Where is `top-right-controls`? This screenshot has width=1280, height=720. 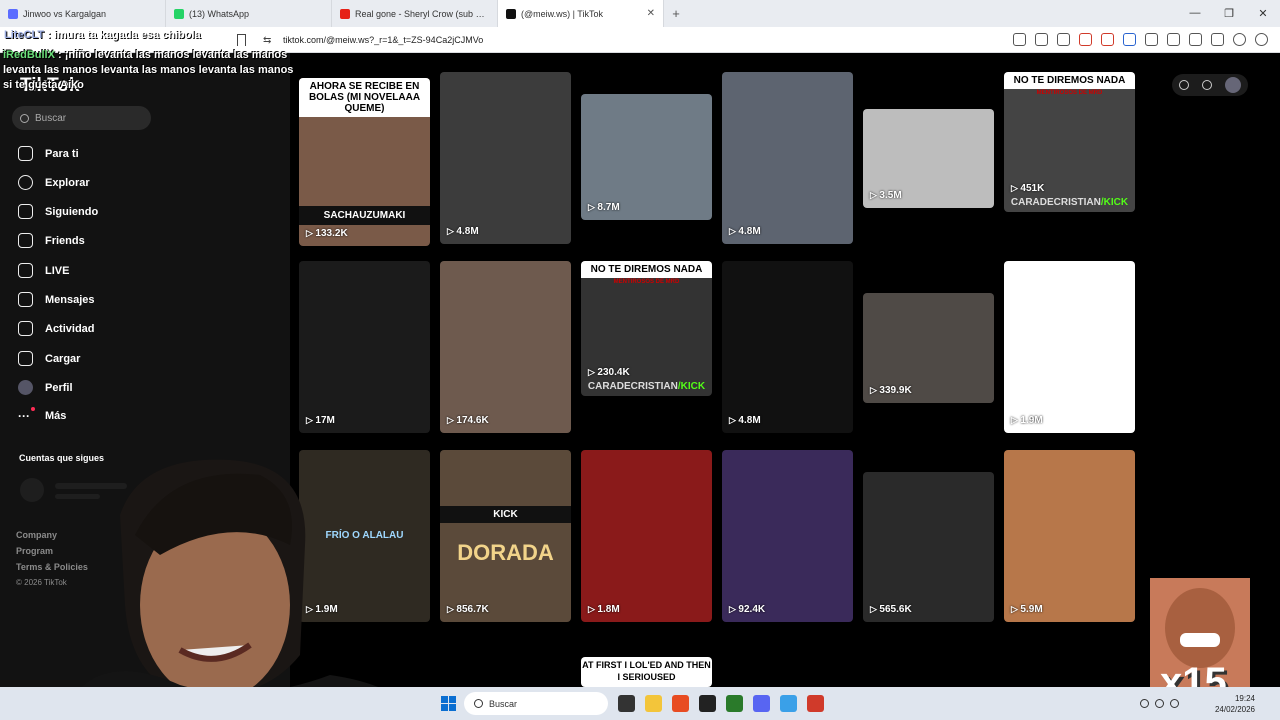 top-right-controls is located at coordinates (1210, 85).